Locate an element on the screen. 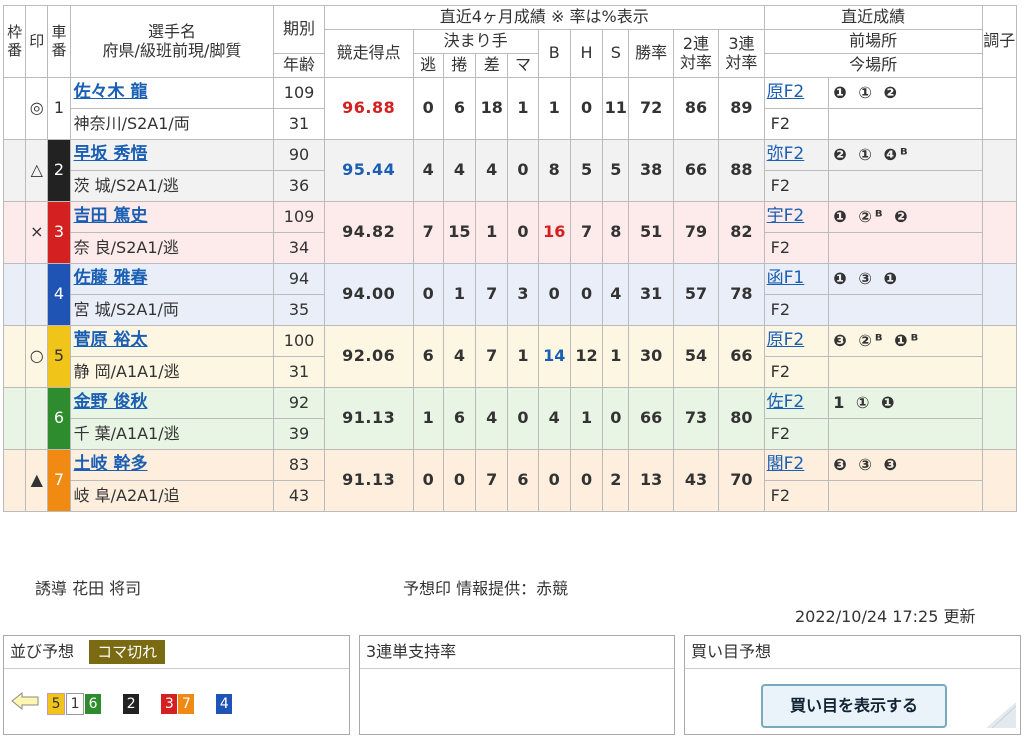 The image size is (1024, 741). prev-venue-link: 函F1 is located at coordinates (786, 278).